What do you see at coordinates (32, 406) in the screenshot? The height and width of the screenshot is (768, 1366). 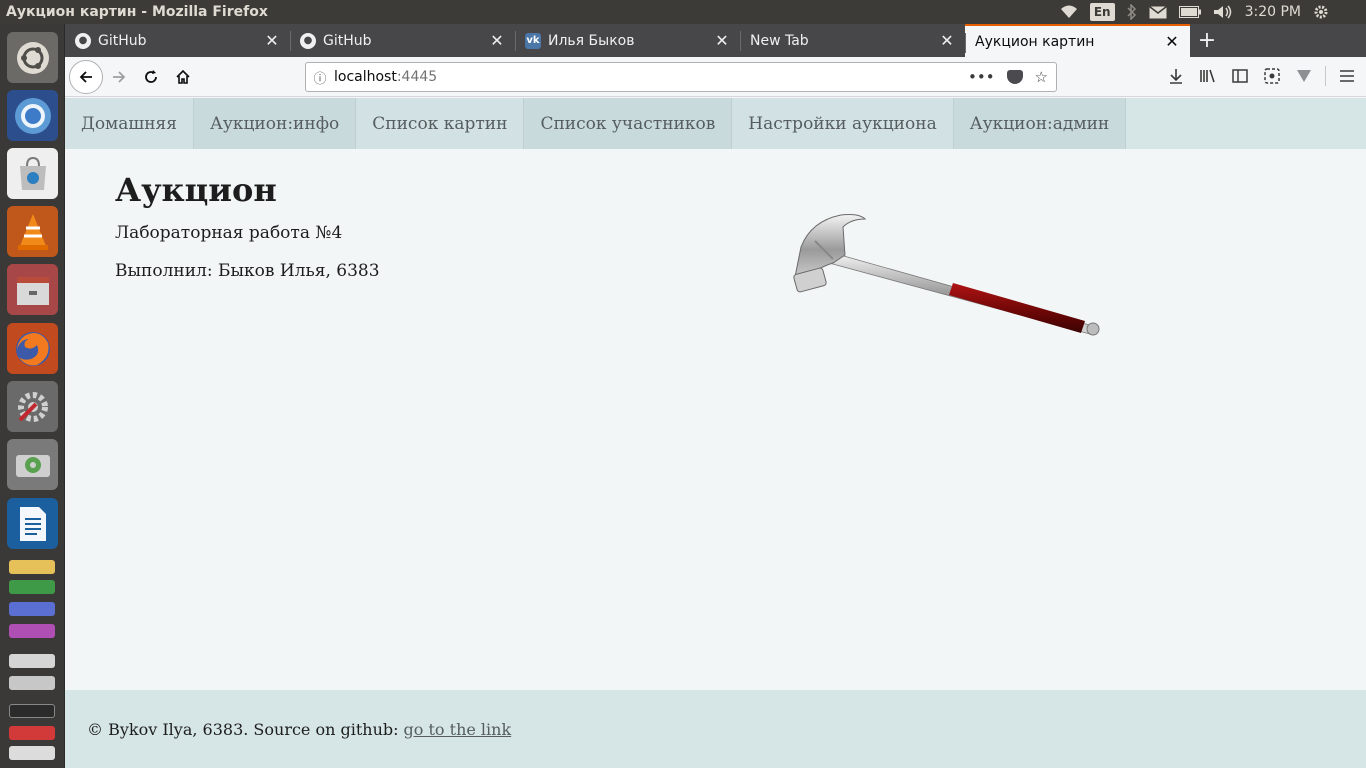 I see `system-settings-icon` at bounding box center [32, 406].